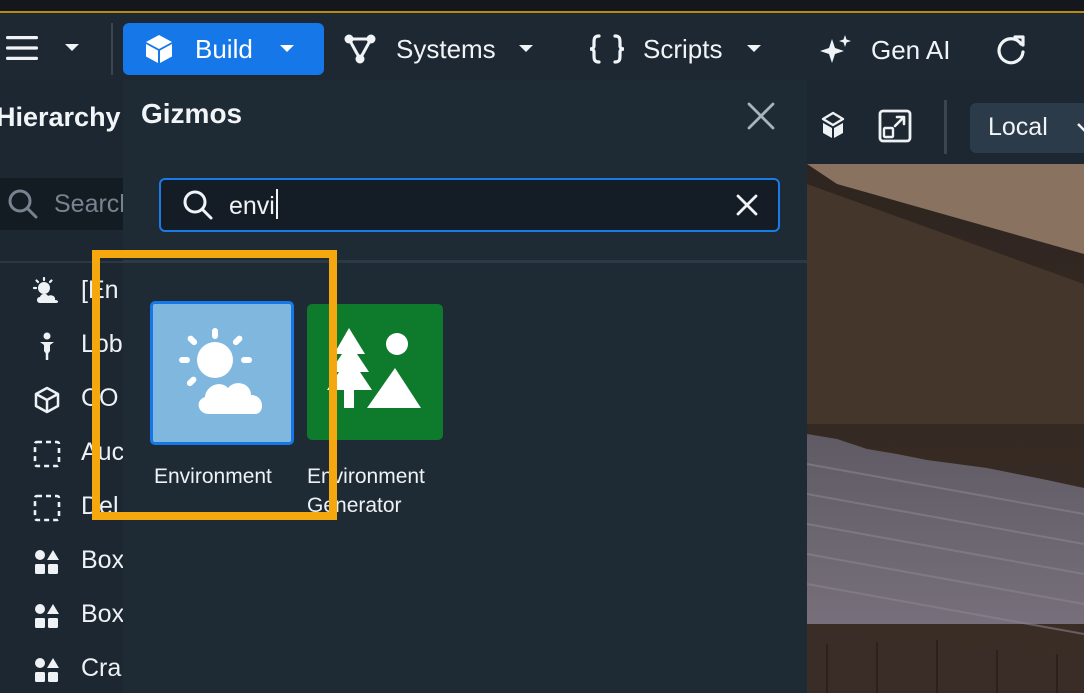 The width and height of the screenshot is (1084, 693). I want to click on window-top-edge, so click(542, 6).